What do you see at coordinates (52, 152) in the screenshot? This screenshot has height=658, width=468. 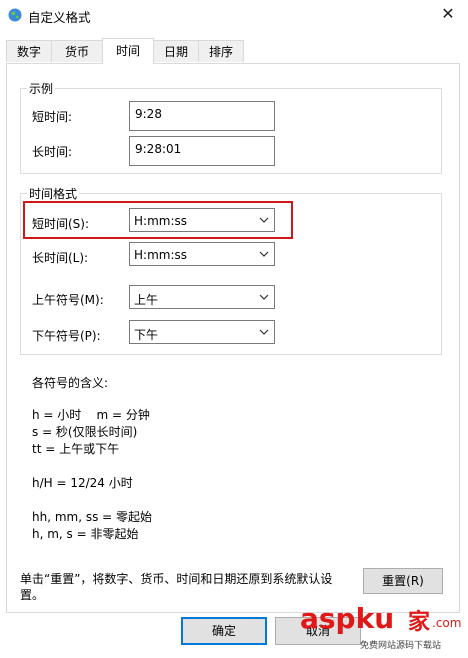 I see `example-long-label: 长时间:` at bounding box center [52, 152].